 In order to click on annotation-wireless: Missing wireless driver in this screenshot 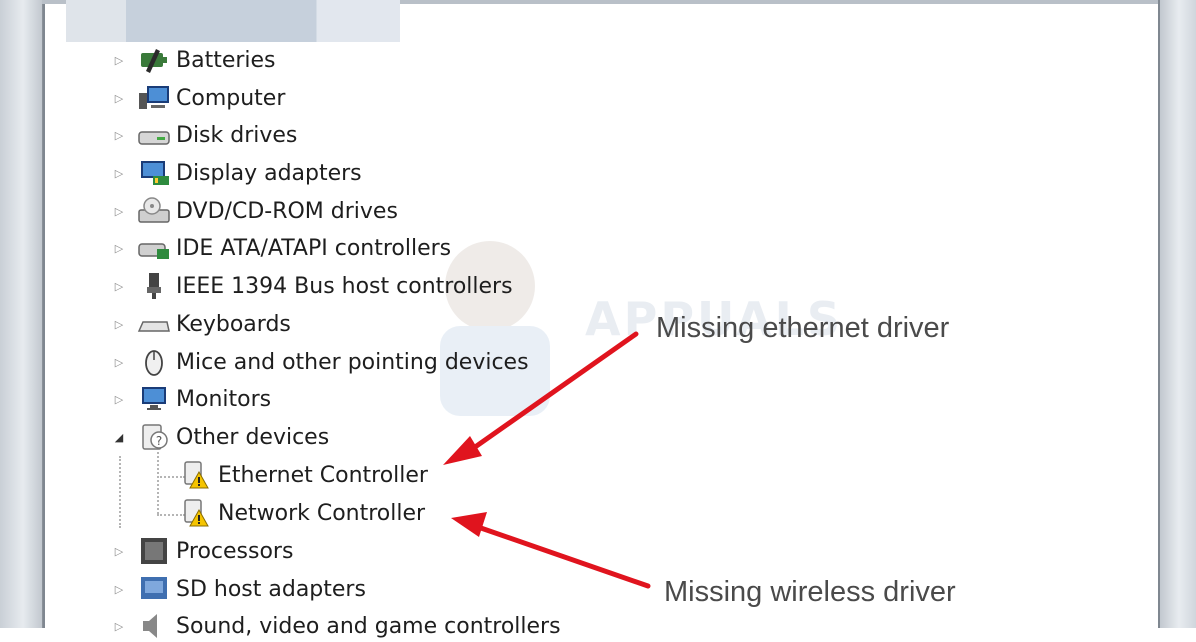, I will do `click(810, 592)`.